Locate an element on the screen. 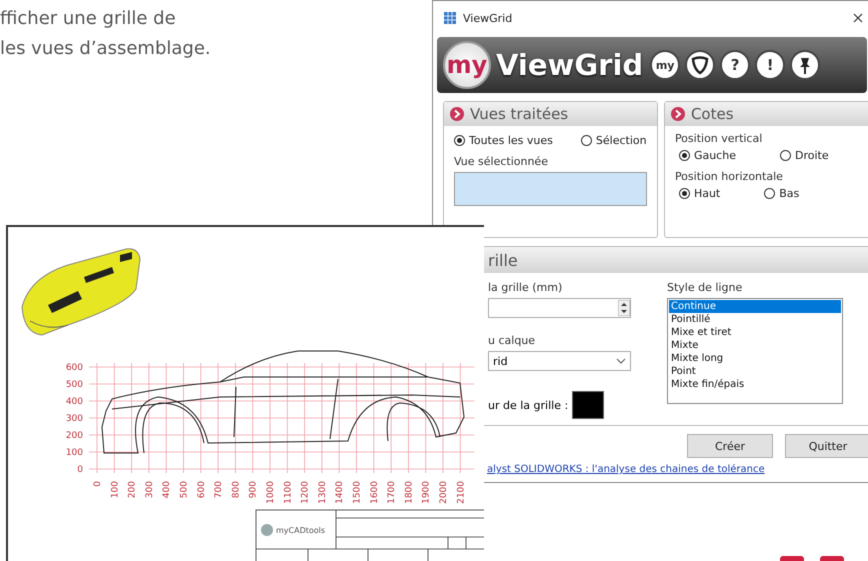  shield-icon is located at coordinates (700, 65).